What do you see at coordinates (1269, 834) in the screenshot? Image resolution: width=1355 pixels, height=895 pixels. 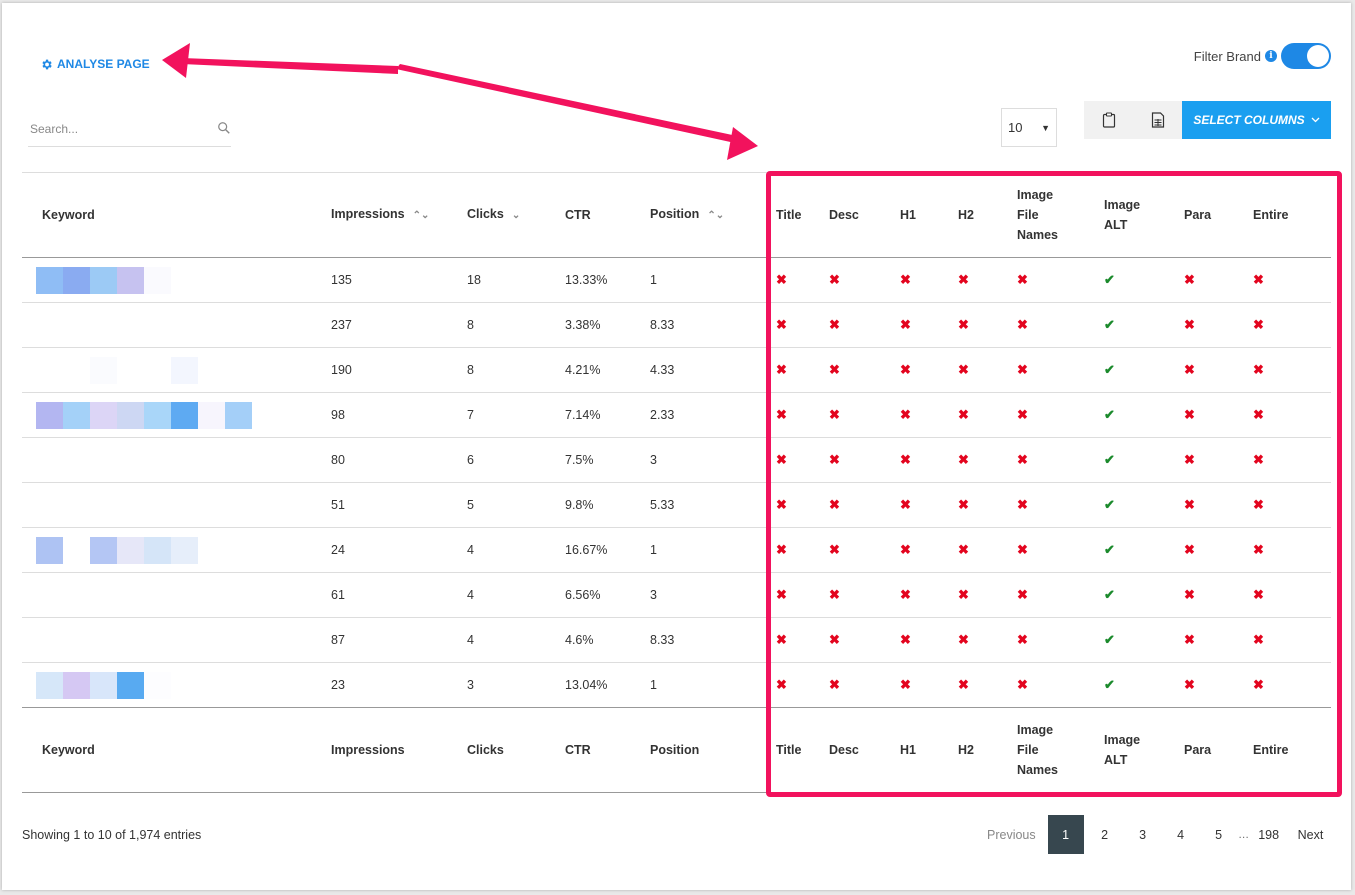 I see `page-button-last: 198` at bounding box center [1269, 834].